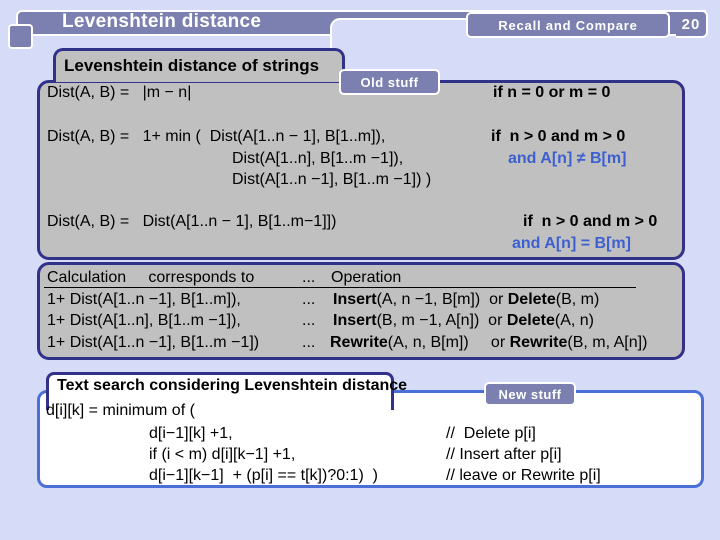 The height and width of the screenshot is (540, 720). What do you see at coordinates (558, 136) in the screenshot?
I see `case2-condition: if n > 0 and m > 0` at bounding box center [558, 136].